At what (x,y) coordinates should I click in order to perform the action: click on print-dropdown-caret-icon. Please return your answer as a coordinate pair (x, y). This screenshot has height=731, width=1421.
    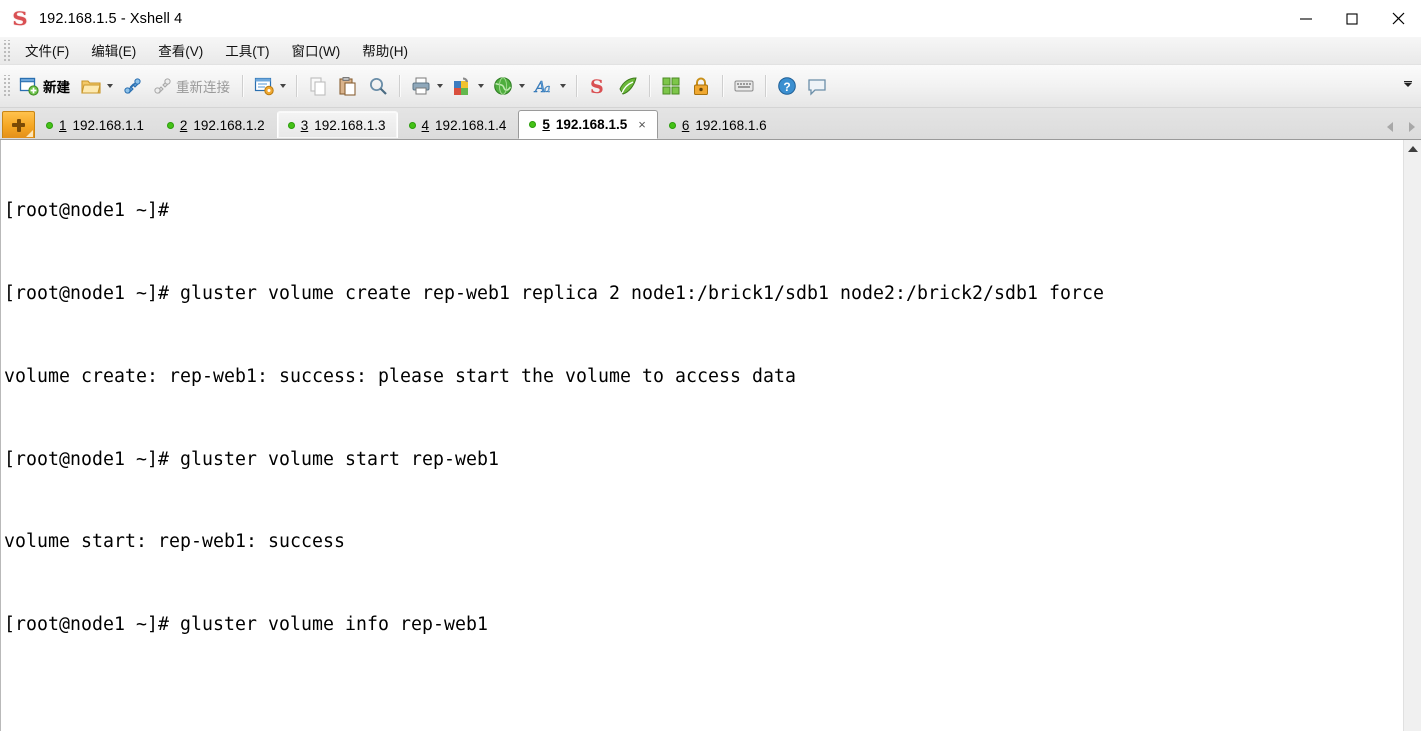
    Looking at the image, I should click on (440, 86).